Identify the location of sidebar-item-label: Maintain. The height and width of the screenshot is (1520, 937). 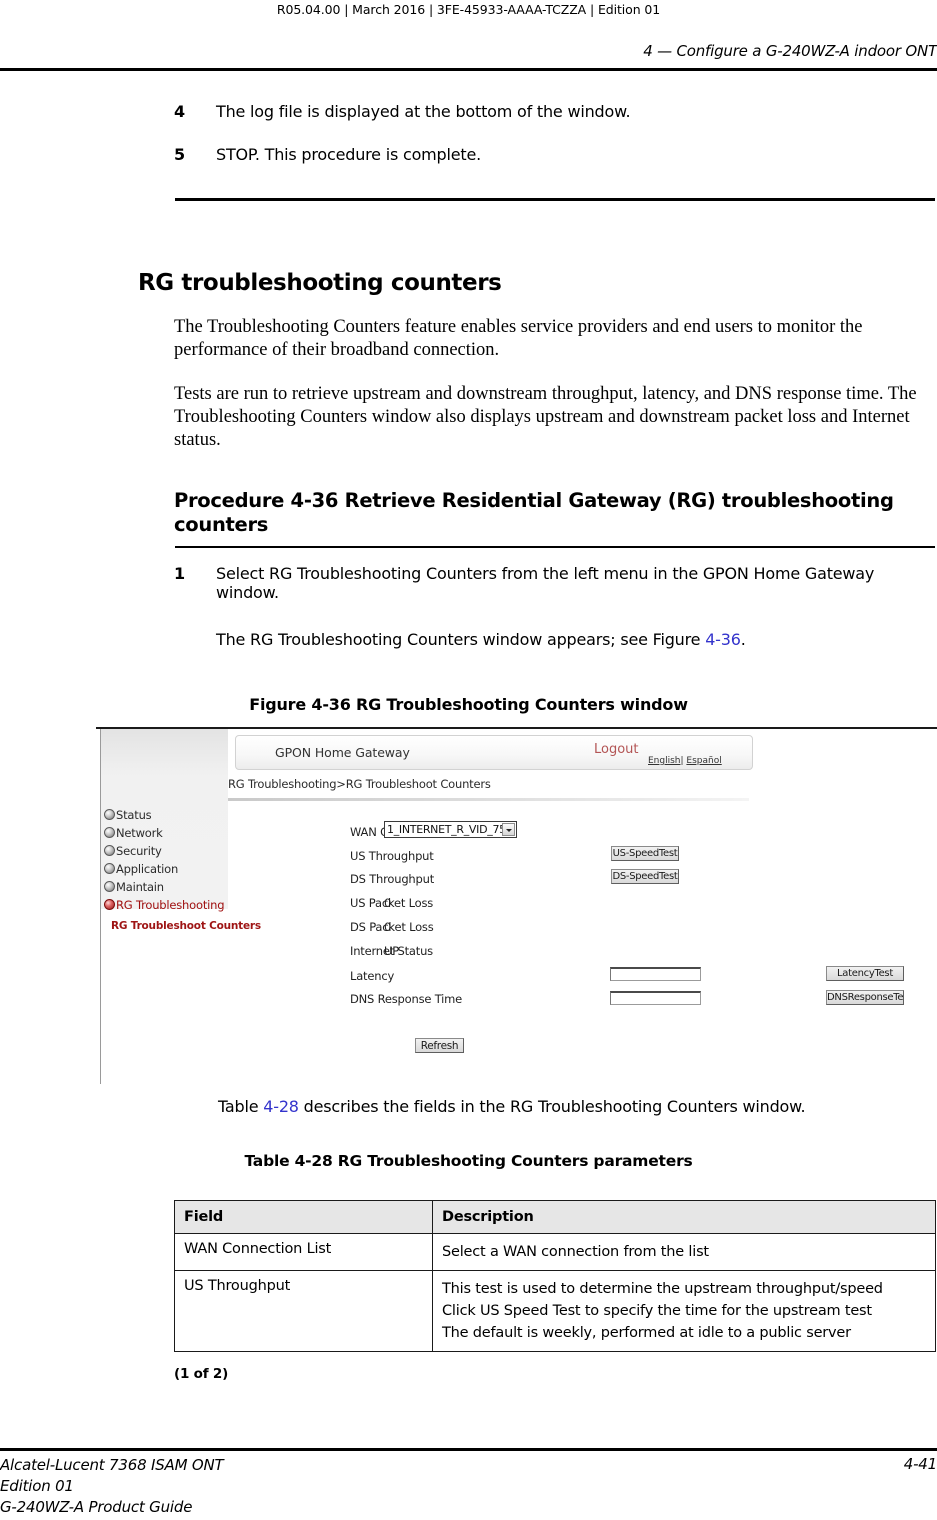
(140, 887).